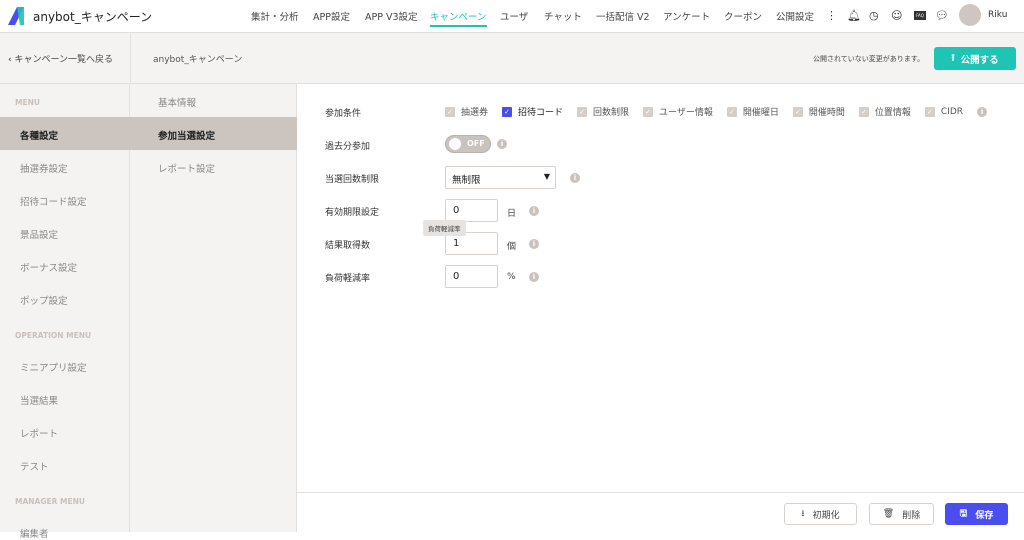 The image size is (1024, 540). What do you see at coordinates (920, 15) in the screenshot?
I see `faq-icon: FAQ` at bounding box center [920, 15].